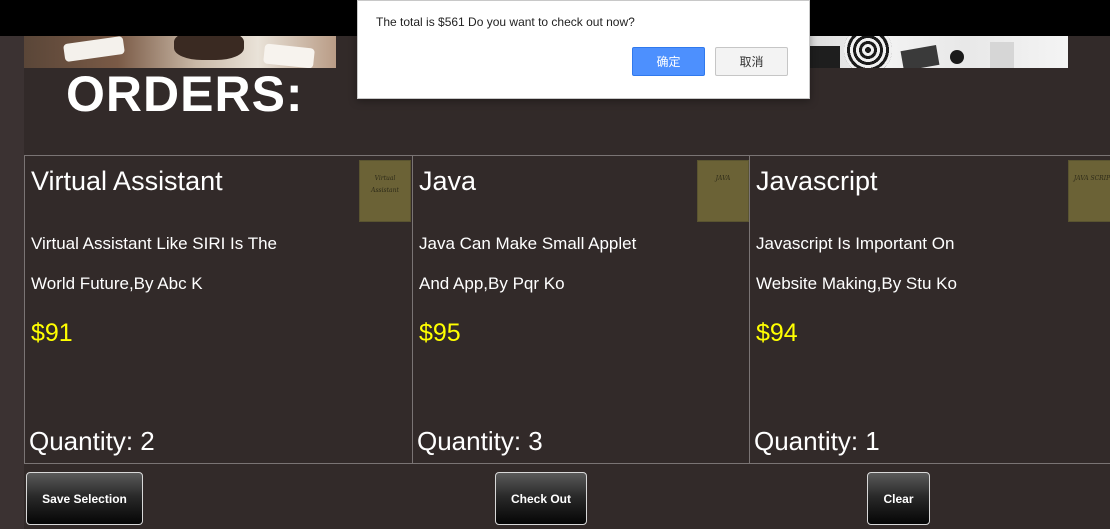 The image size is (1110, 529). What do you see at coordinates (856, 283) in the screenshot?
I see `order-description-line: Website Making,By Stu Ko` at bounding box center [856, 283].